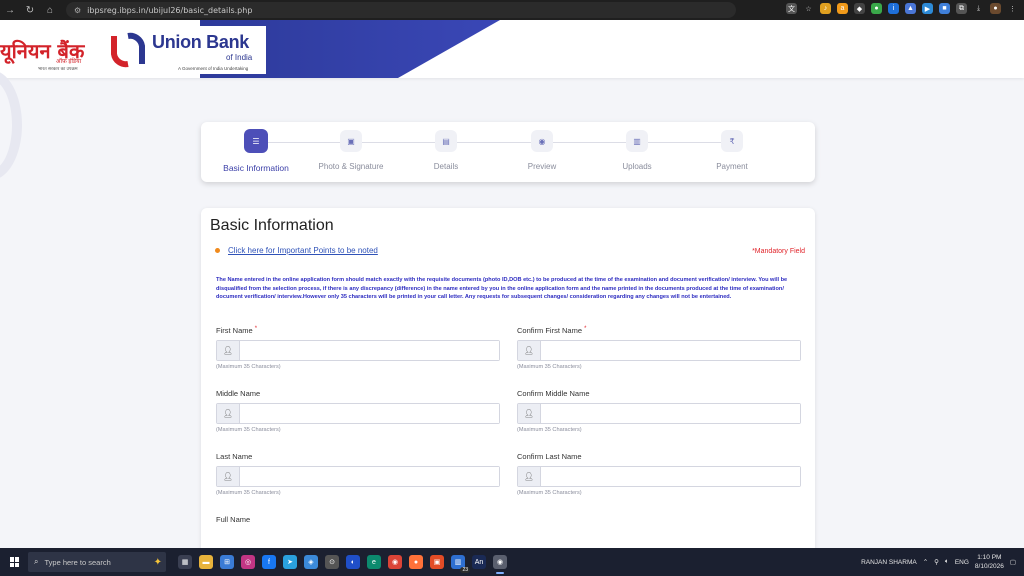  I want to click on firefox-icon: ●, so click(416, 562).